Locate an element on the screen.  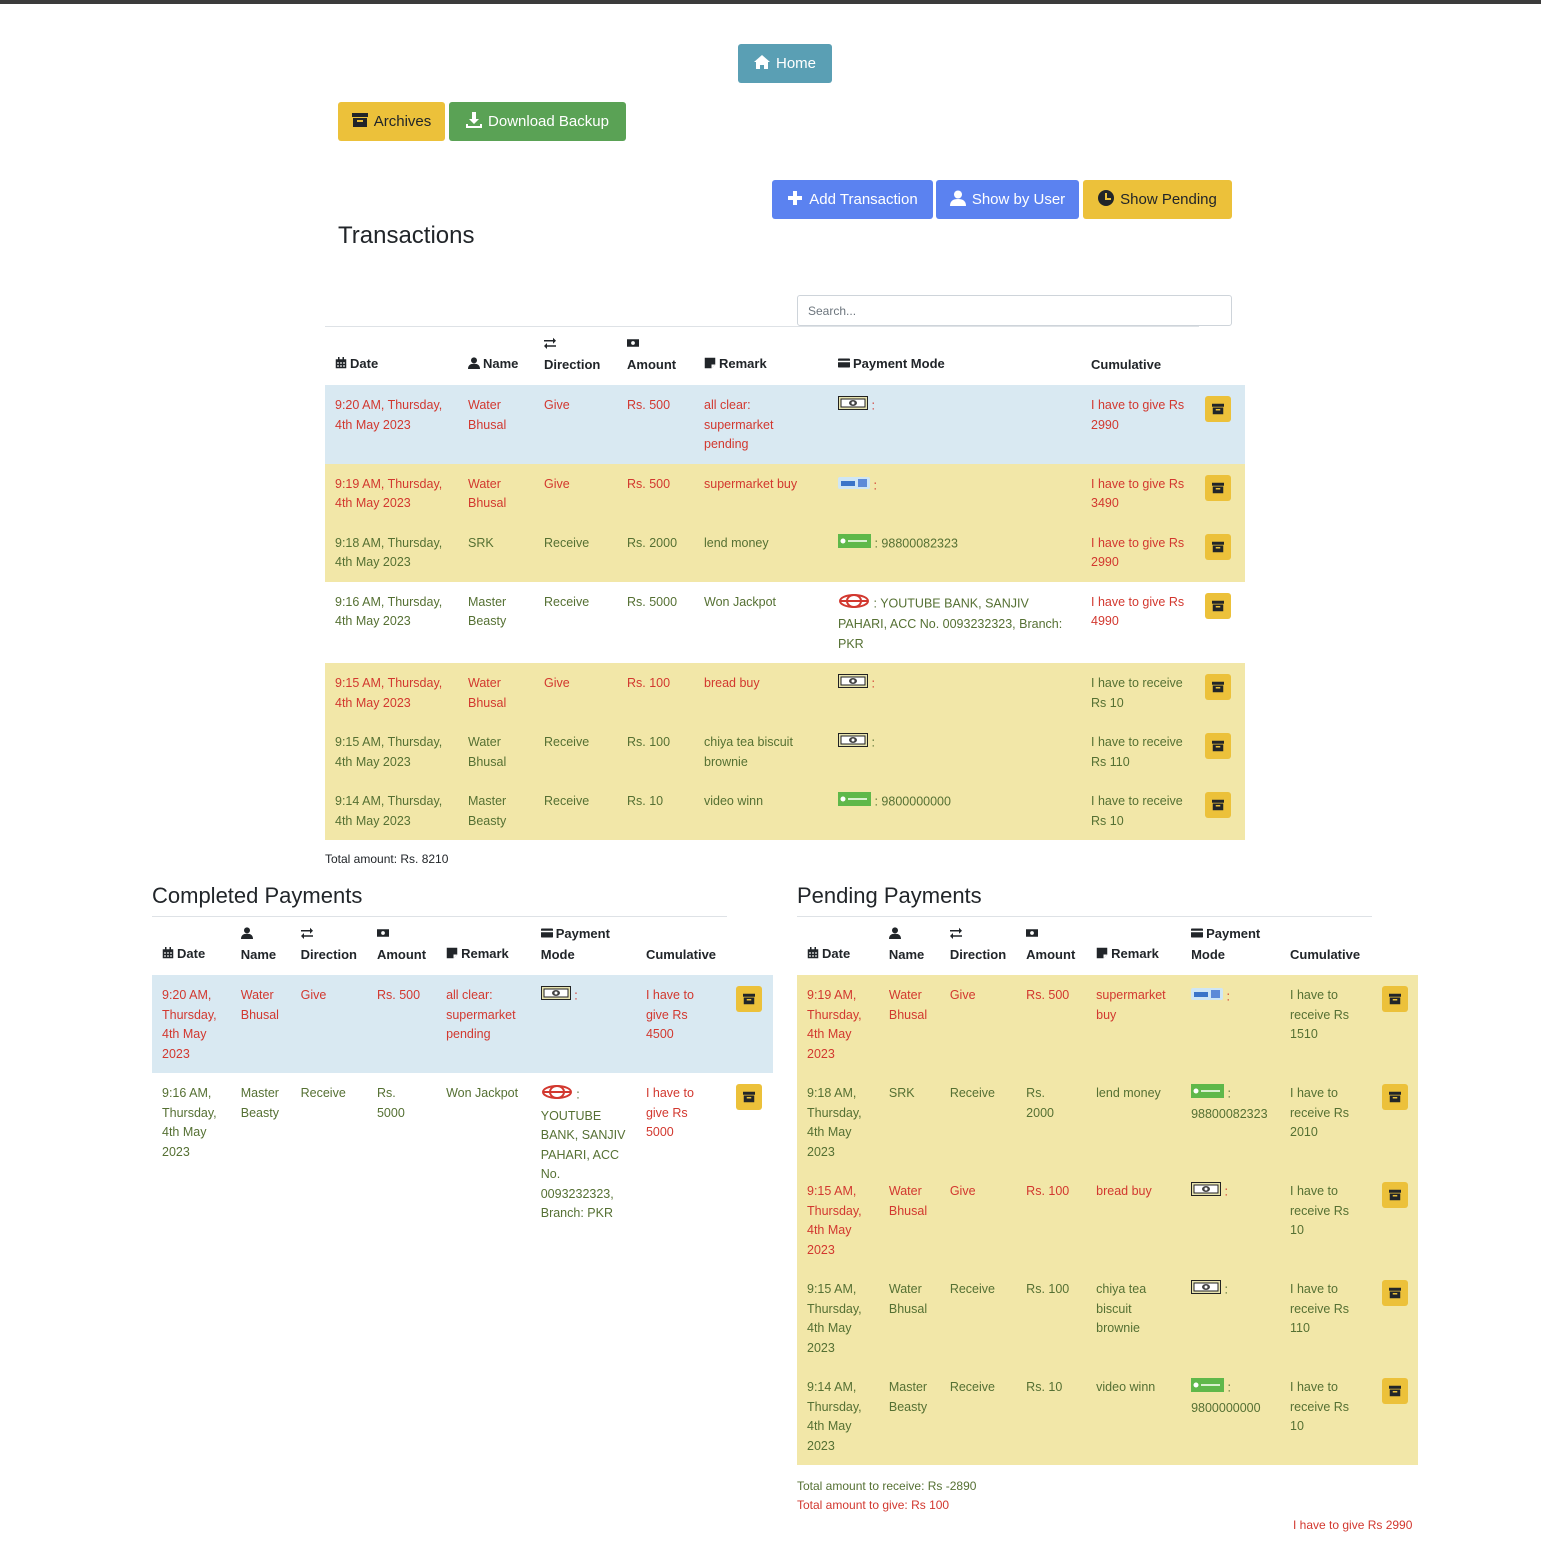
cell-date: 9:20 AM, Thursday, 4th May 2023 is located at coordinates (189, 1024).